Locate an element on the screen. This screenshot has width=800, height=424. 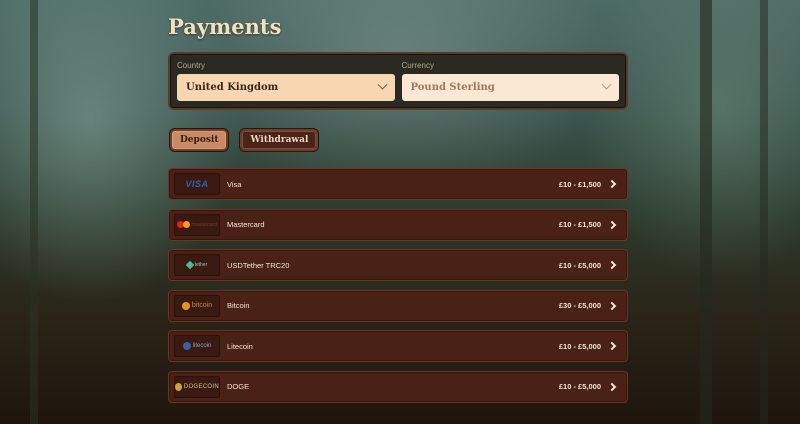
tether-logo-icon: tether is located at coordinates (197, 265).